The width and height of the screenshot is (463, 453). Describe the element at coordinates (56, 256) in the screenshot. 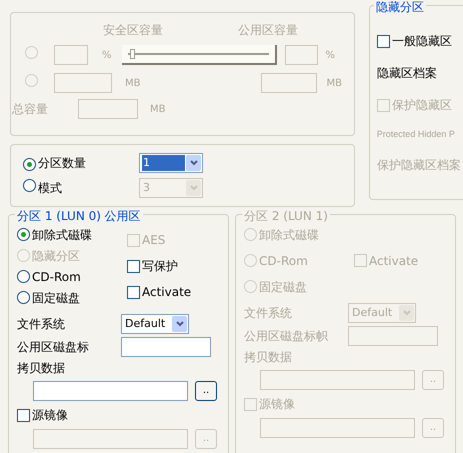

I see `radio-label: 隐藏分区` at that location.